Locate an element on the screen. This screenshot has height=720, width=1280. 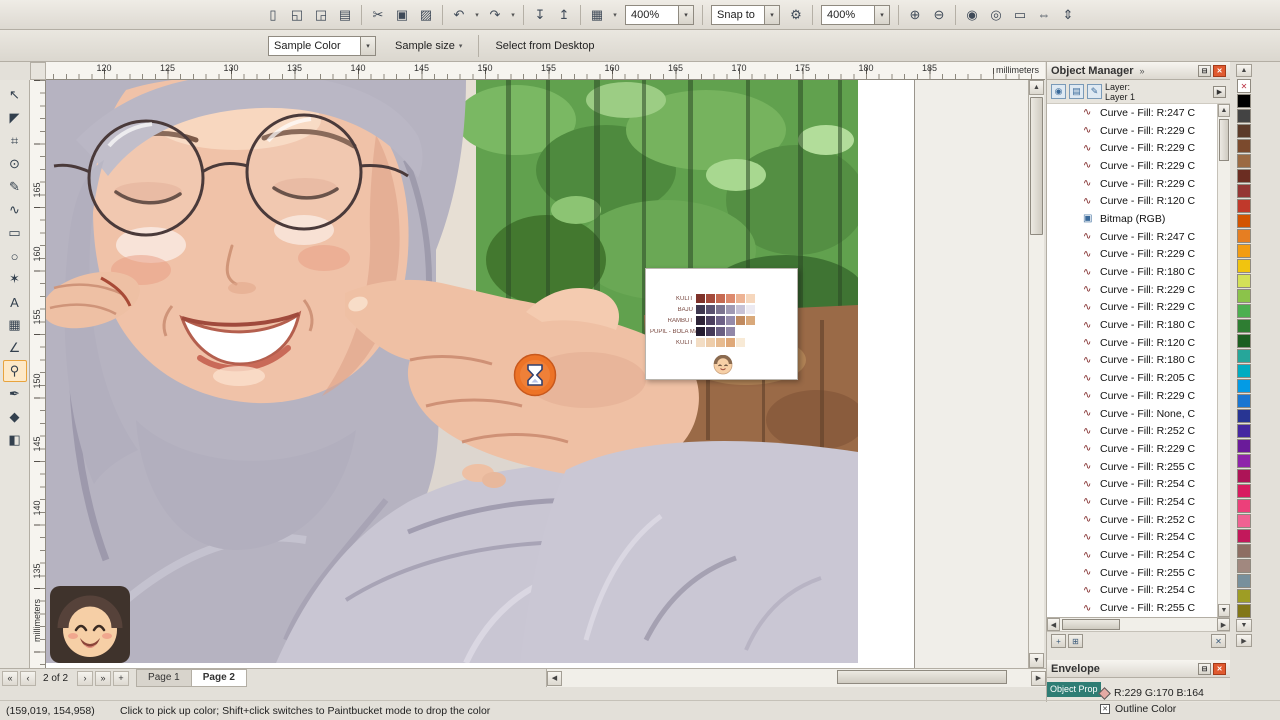
select-from-desktop-button: Select from Desktop is located at coordinates (544, 46).